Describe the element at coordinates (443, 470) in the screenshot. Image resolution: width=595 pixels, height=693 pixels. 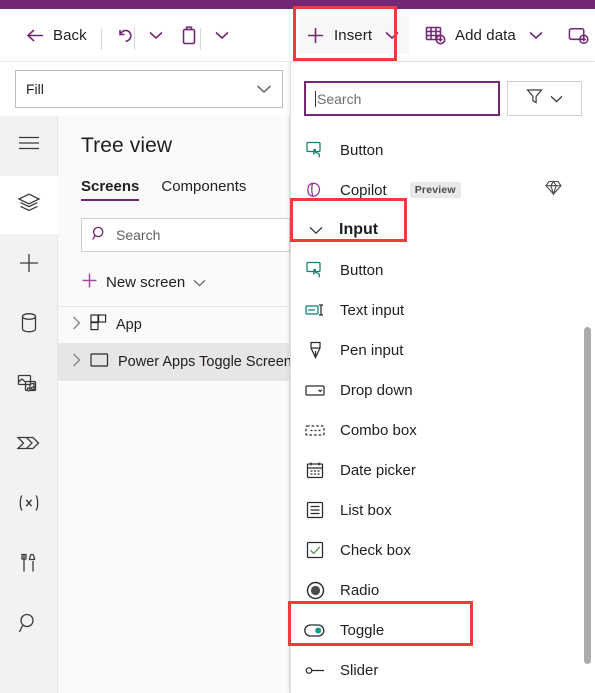
I see `insert-item-date-picker: Date picker` at that location.